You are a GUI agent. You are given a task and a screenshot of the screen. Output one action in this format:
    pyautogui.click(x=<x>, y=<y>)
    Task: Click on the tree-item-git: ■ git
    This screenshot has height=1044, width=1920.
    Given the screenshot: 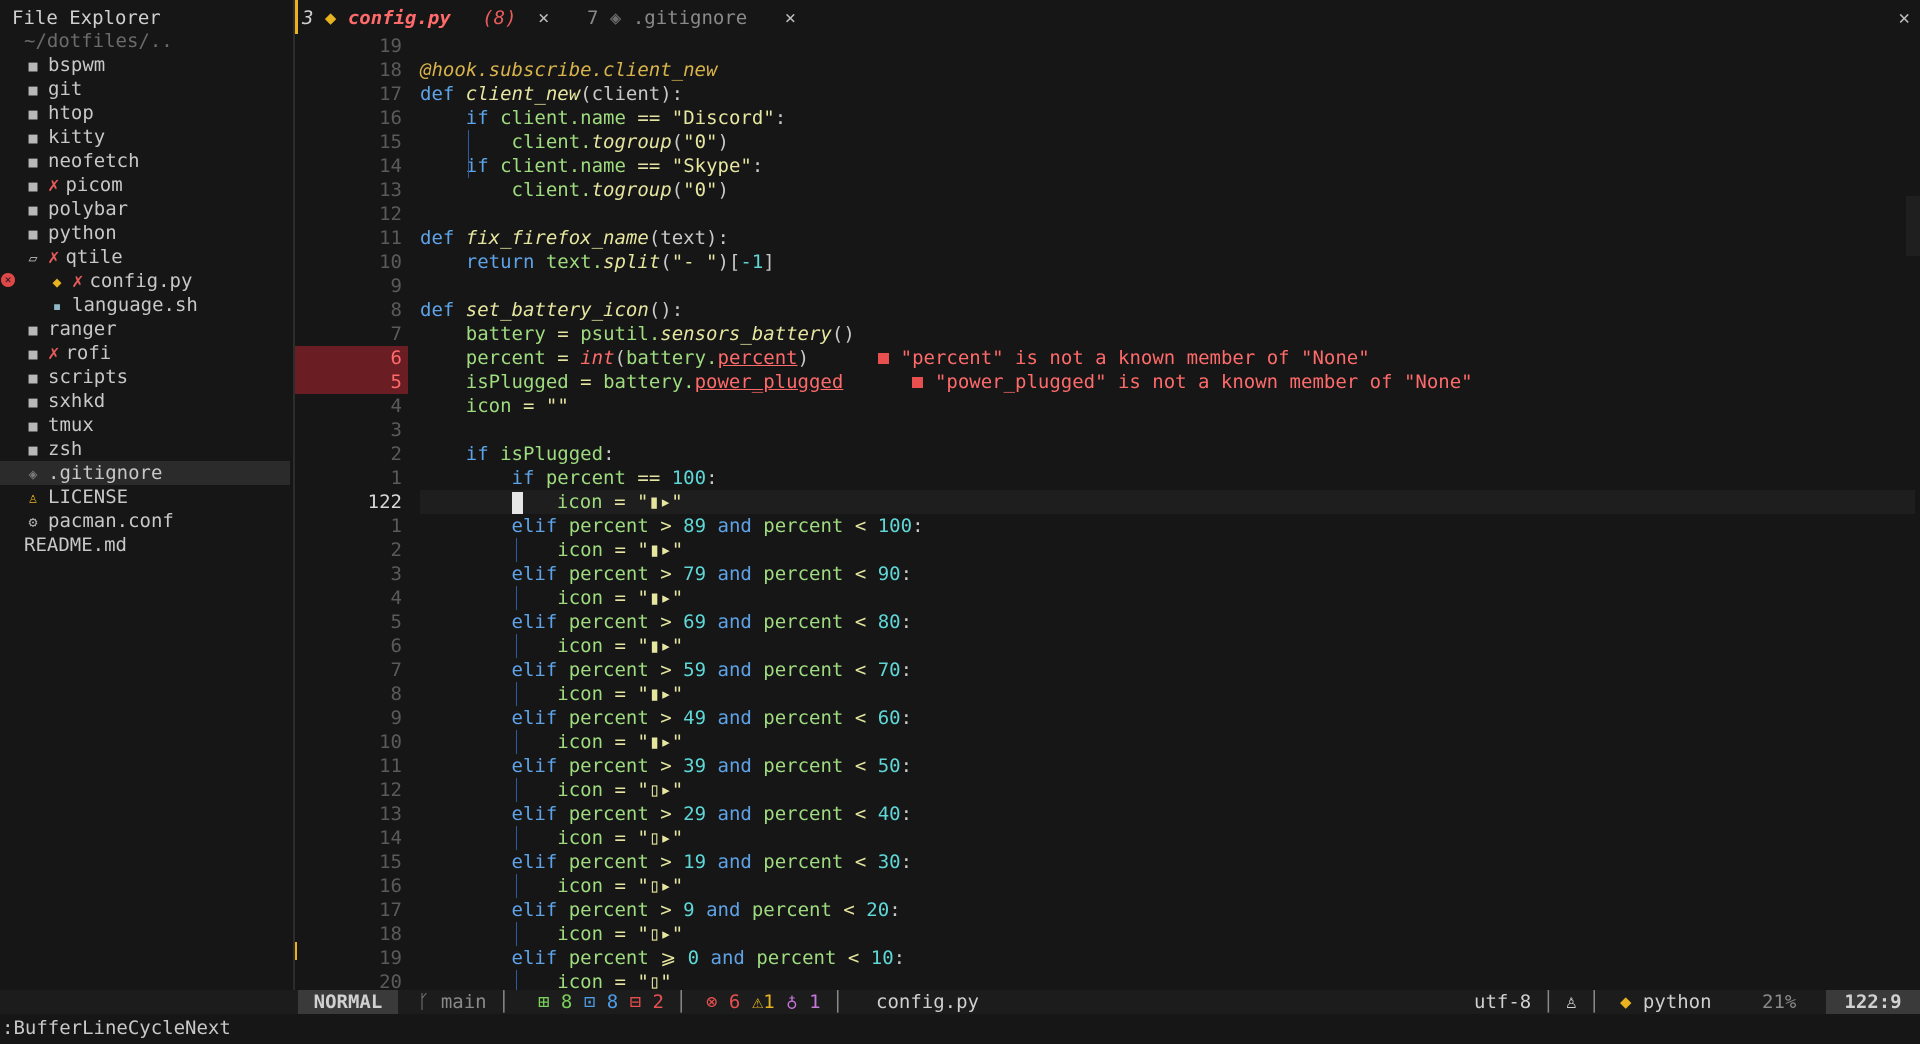 What is the action you would take?
    pyautogui.click(x=145, y=89)
    